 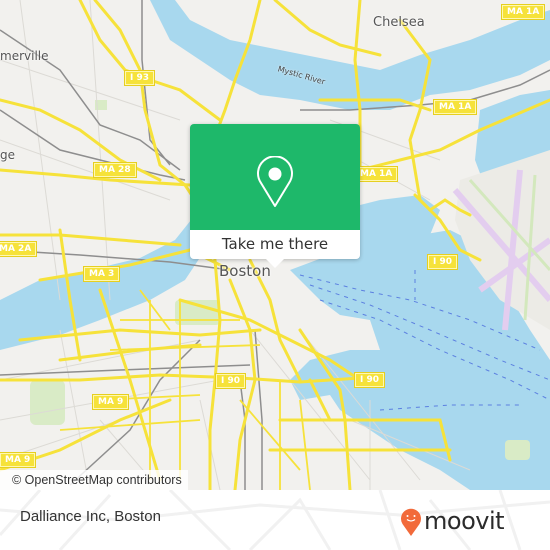 I want to click on road-shield-ma9-west: MA 9, so click(x=18, y=460).